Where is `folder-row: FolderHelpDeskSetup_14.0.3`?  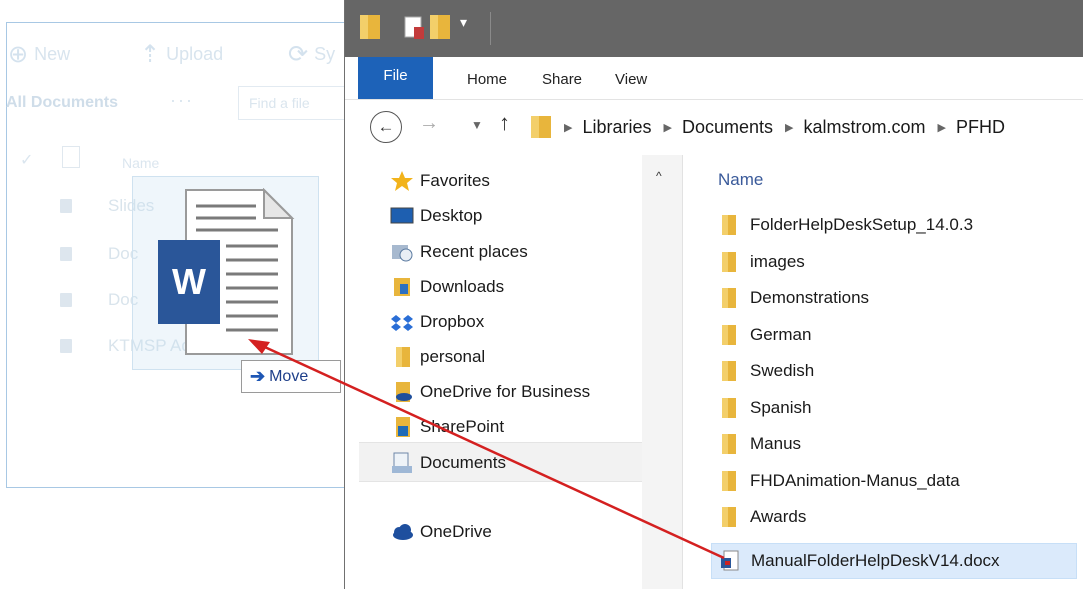 folder-row: FolderHelpDeskSetup_14.0.3 is located at coordinates (845, 225).